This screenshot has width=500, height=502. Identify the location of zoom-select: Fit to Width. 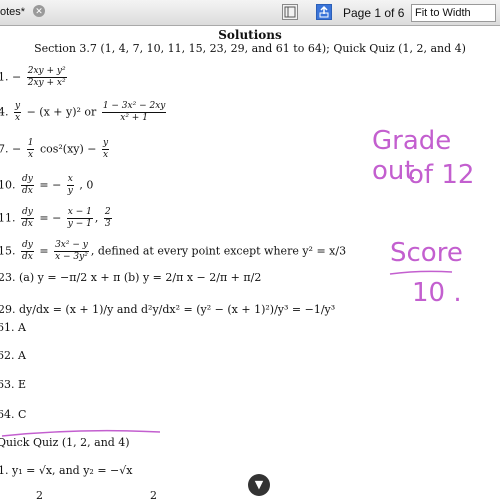
(453, 13).